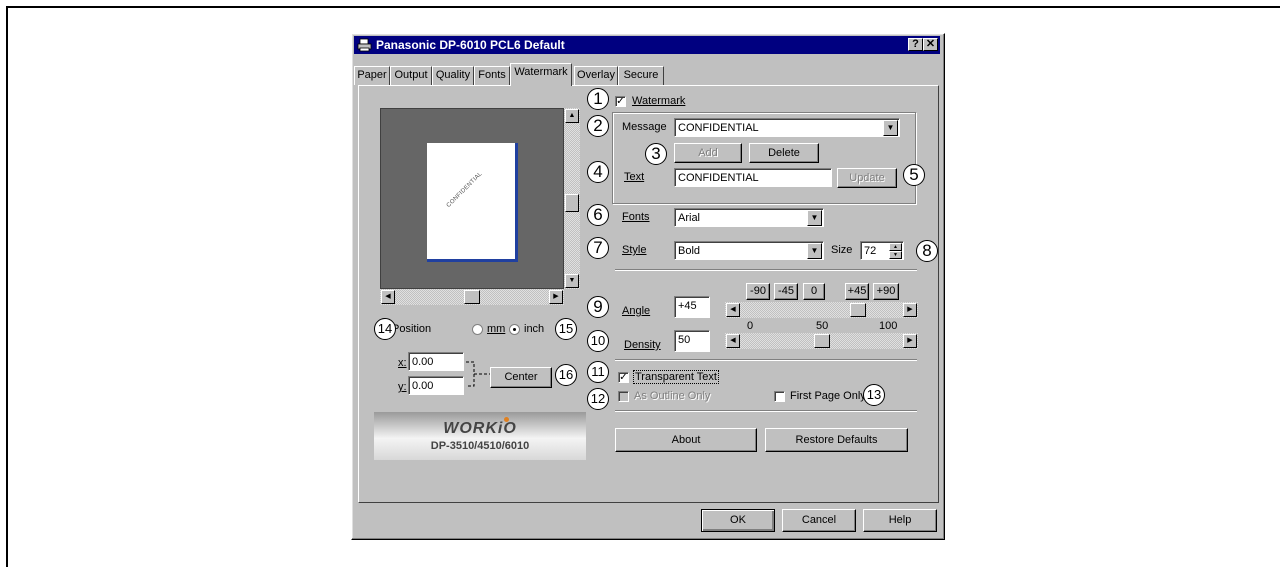 The image size is (1280, 567). What do you see at coordinates (598, 341) in the screenshot?
I see `callout-10: 10` at bounding box center [598, 341].